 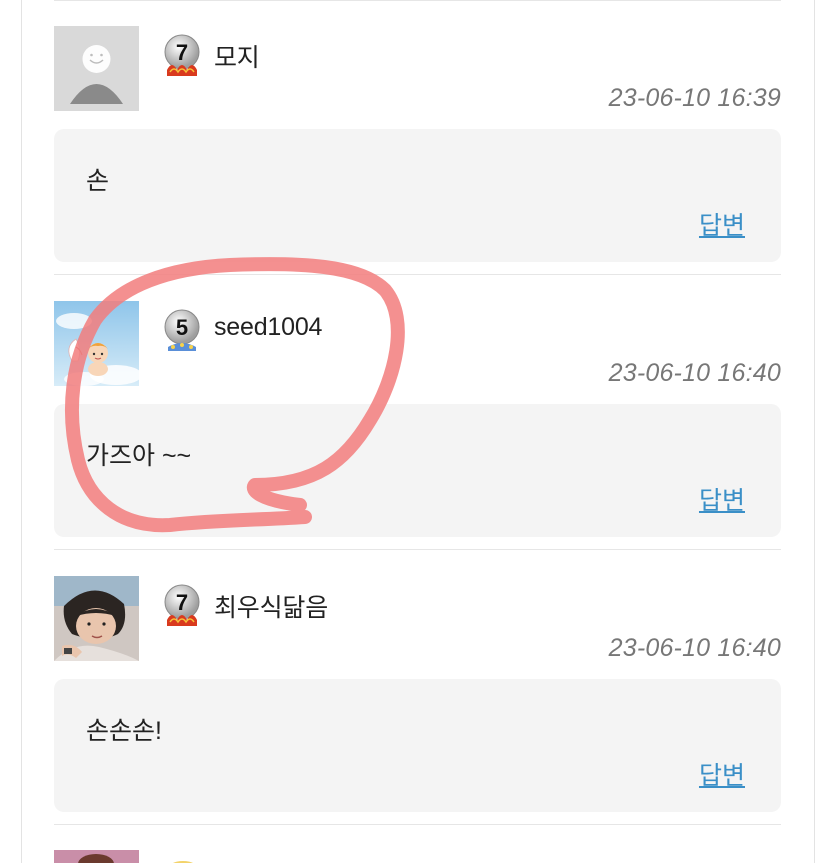 What do you see at coordinates (271, 606) in the screenshot?
I see `comment-author: 최우식닮음` at bounding box center [271, 606].